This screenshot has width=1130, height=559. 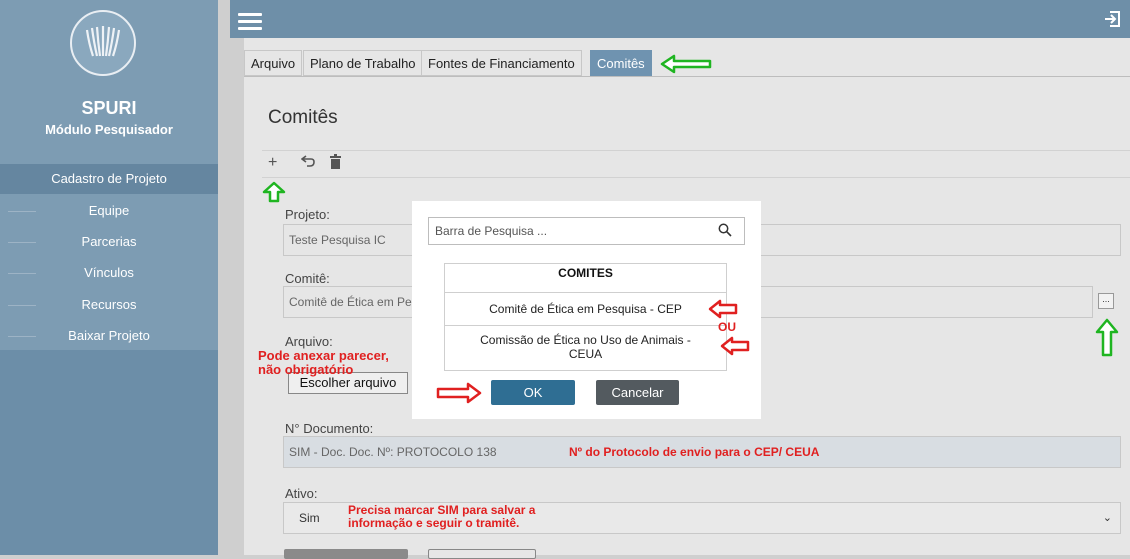 What do you see at coordinates (501, 63) in the screenshot?
I see `tab-fontes-de-financiamento: Fontes de Financiamento` at bounding box center [501, 63].